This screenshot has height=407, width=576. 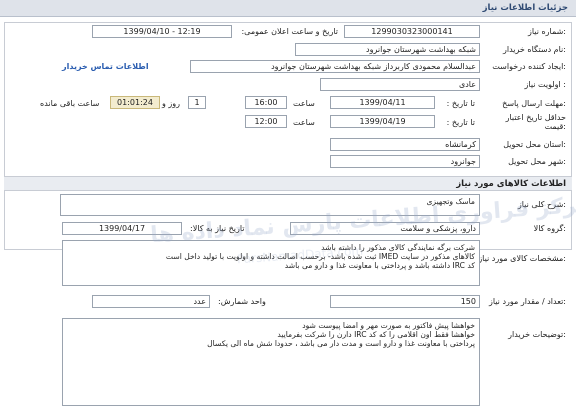 I want to click on need-number-field: 1299030323000141, so click(x=412, y=31).